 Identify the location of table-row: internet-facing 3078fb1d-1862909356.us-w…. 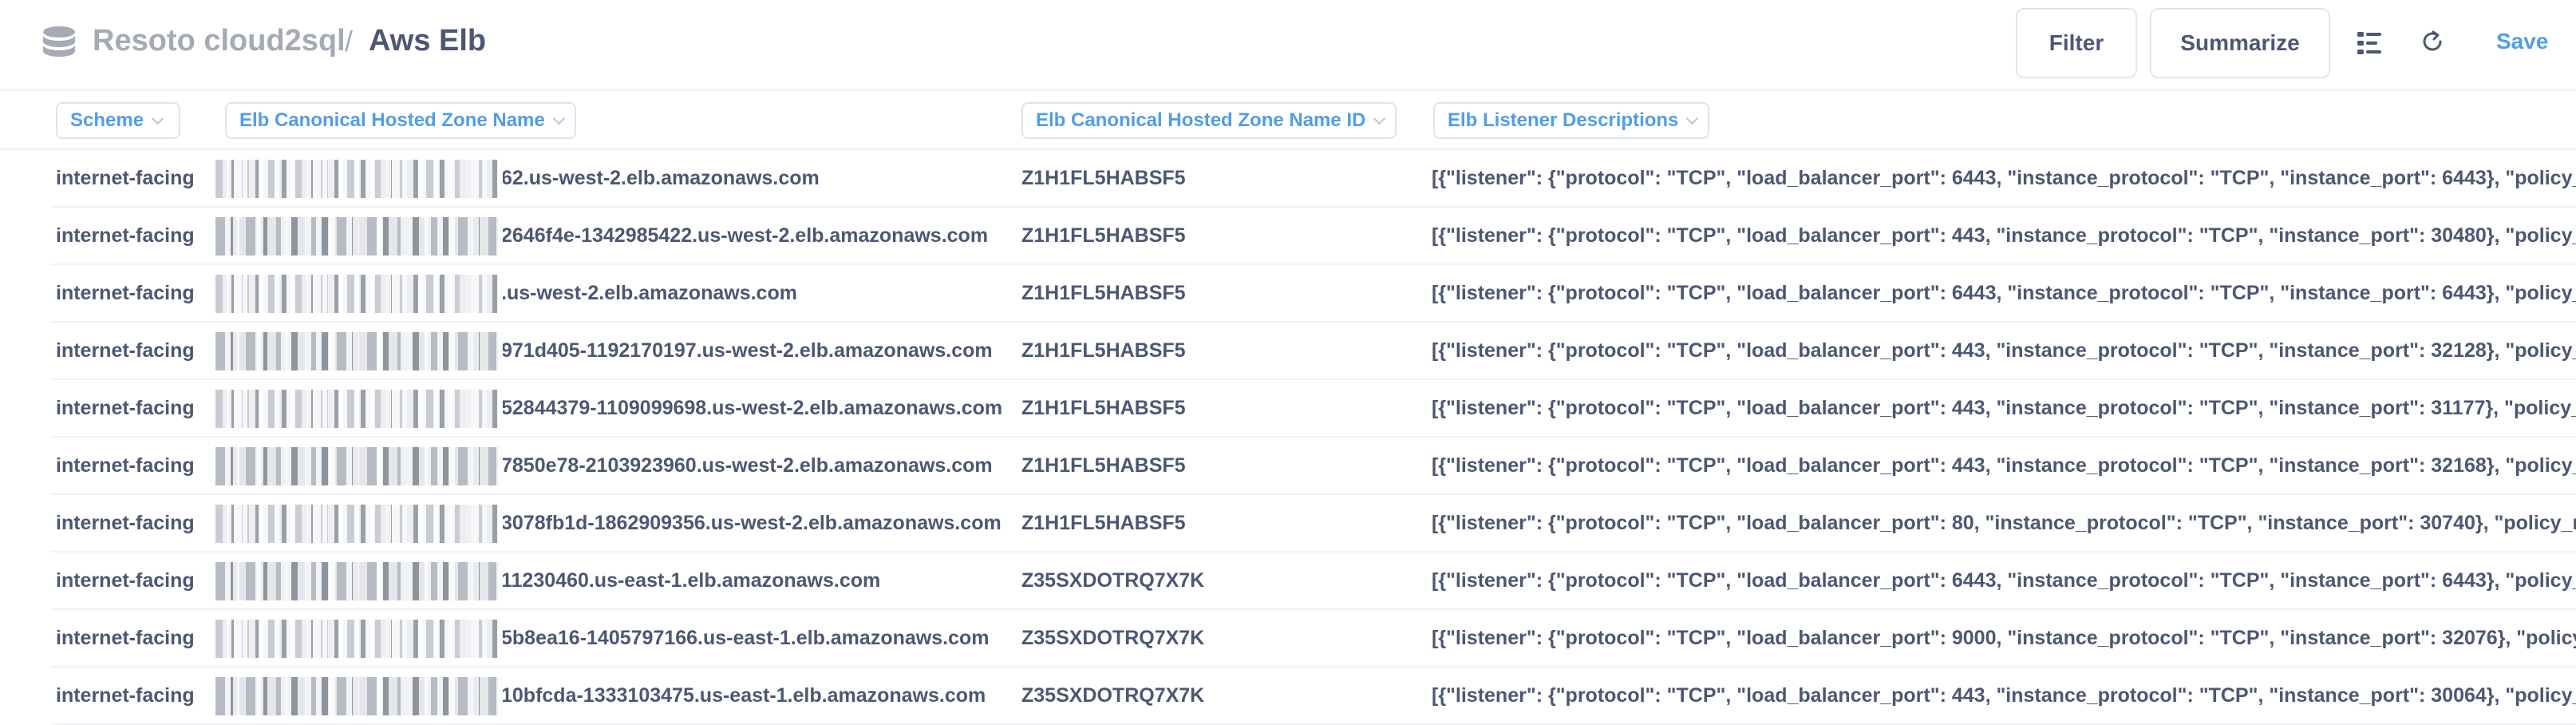
(1288, 524).